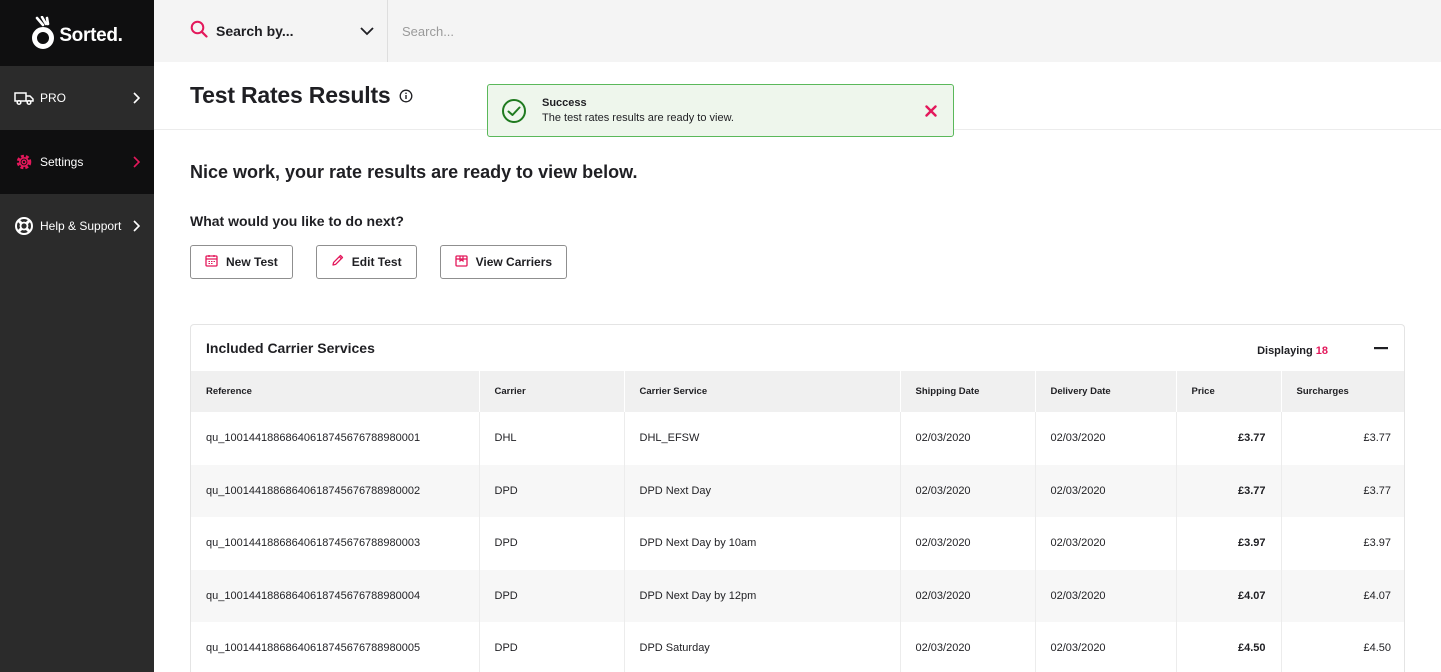 The height and width of the screenshot is (672, 1441). What do you see at coordinates (24, 98) in the screenshot?
I see `truck-icon` at bounding box center [24, 98].